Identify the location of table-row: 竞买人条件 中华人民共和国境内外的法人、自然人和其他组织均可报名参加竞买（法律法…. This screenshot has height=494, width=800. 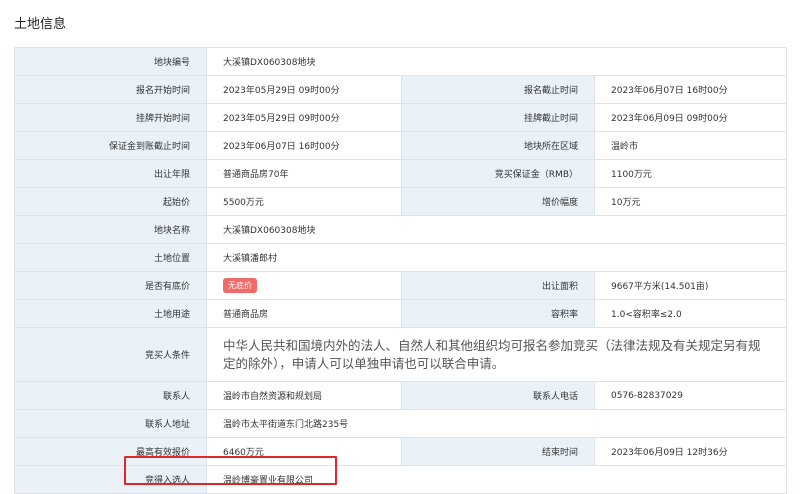
(400, 354).